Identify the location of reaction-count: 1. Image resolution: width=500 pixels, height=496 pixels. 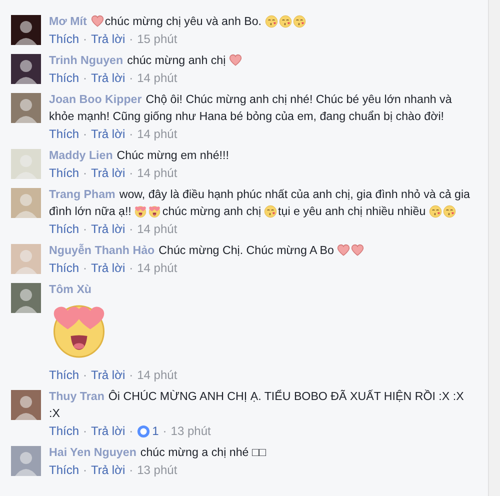
(148, 431).